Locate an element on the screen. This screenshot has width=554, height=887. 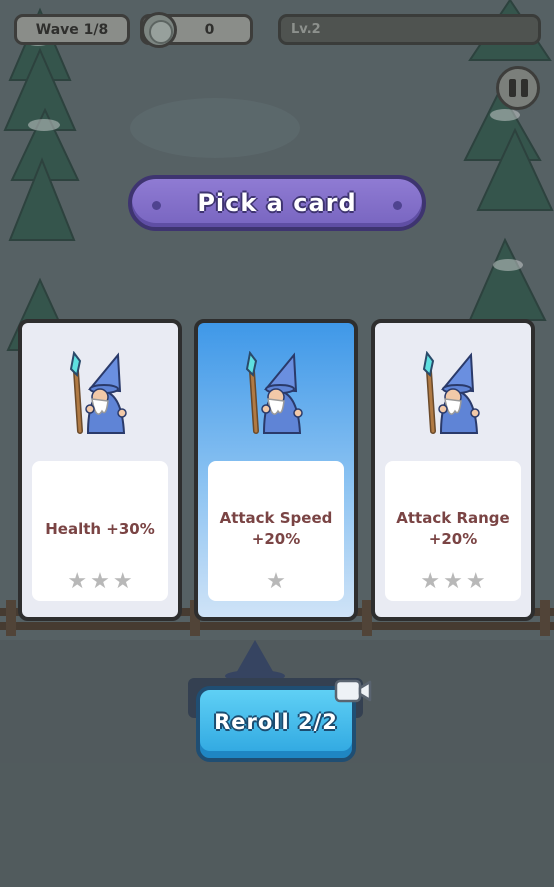
card-info: Attack Range +20% ★ ★ ★ is located at coordinates (453, 531).